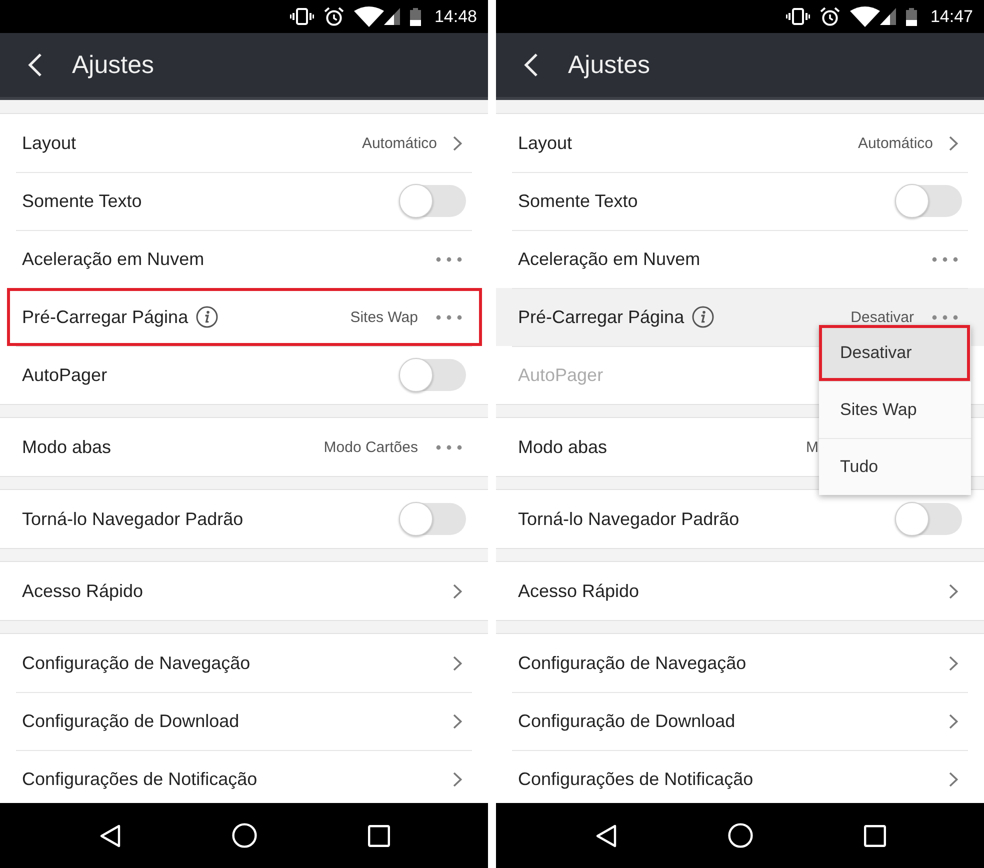 The image size is (984, 868). Describe the element at coordinates (384, 317) in the screenshot. I see `setting-value: Sites Wap` at that location.